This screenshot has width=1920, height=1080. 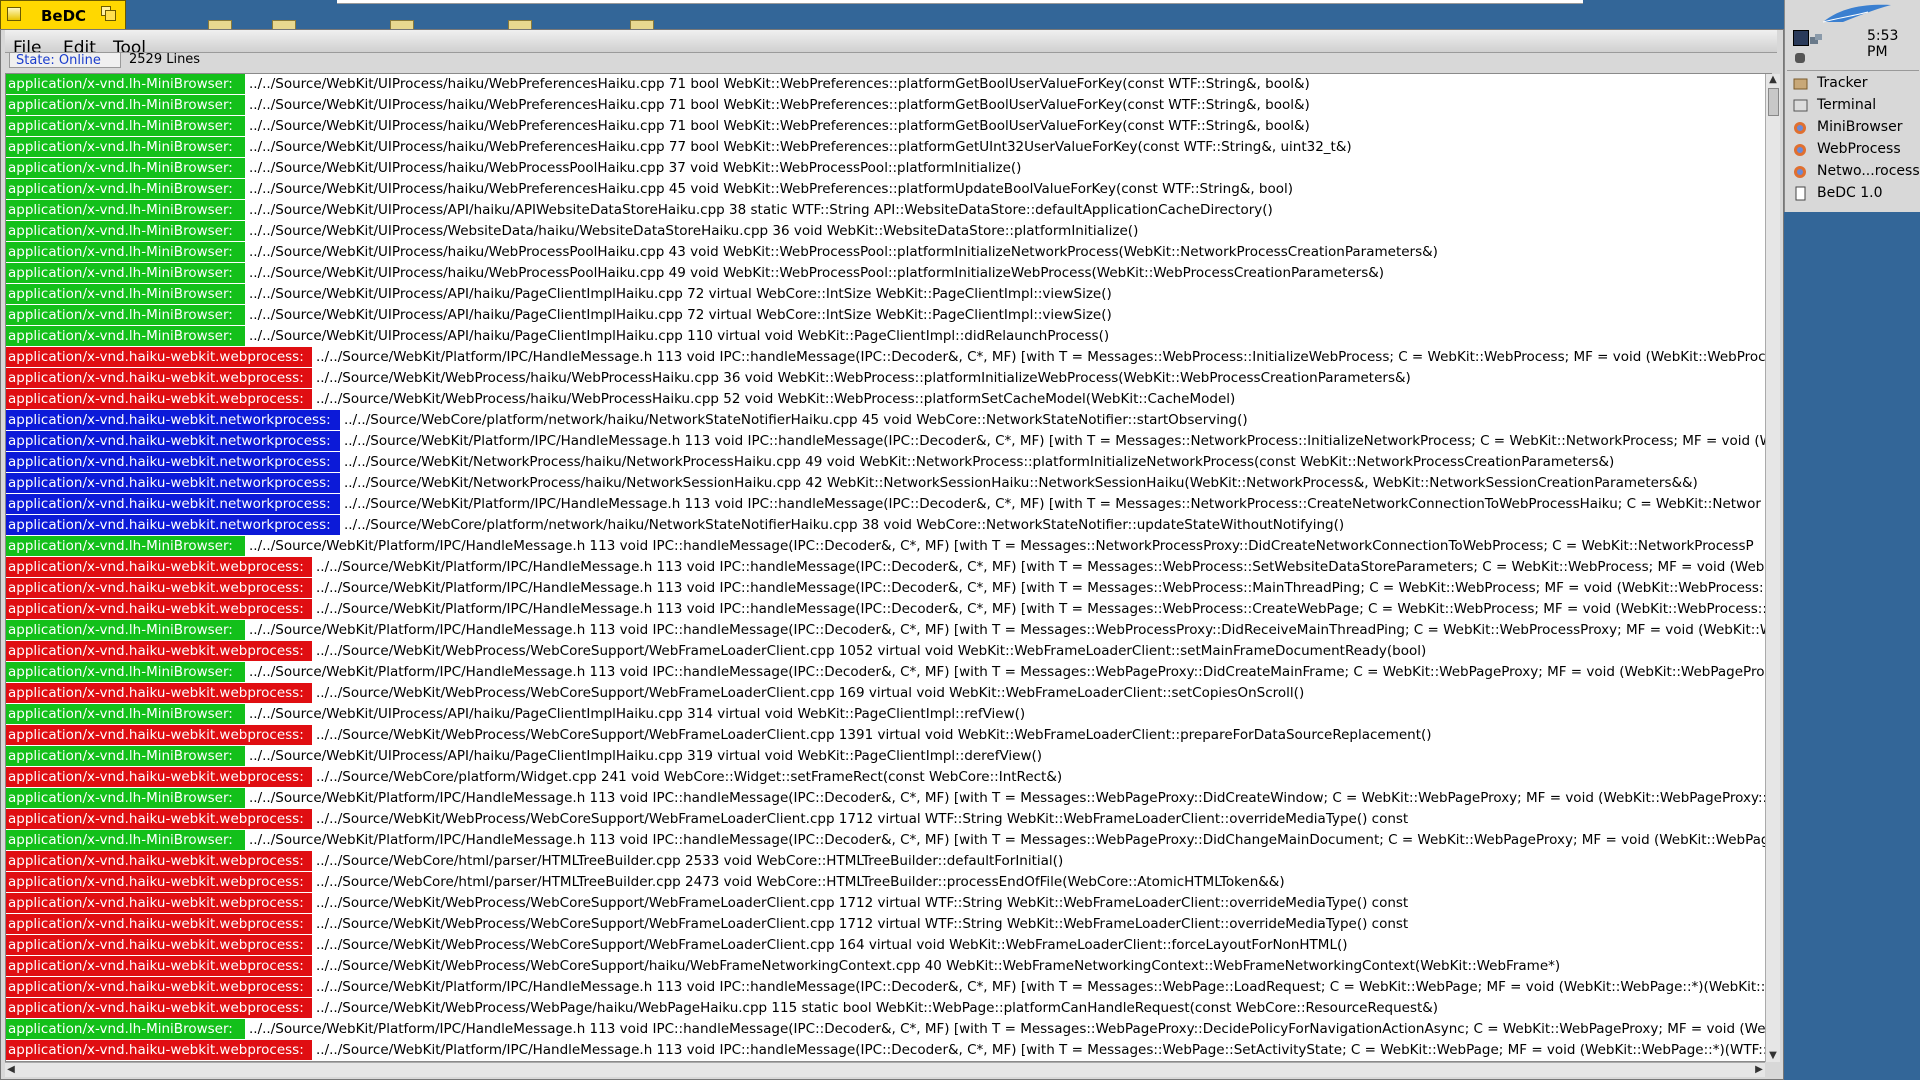 What do you see at coordinates (1773, 1056) in the screenshot?
I see `scroll-down-icon: ▼` at bounding box center [1773, 1056].